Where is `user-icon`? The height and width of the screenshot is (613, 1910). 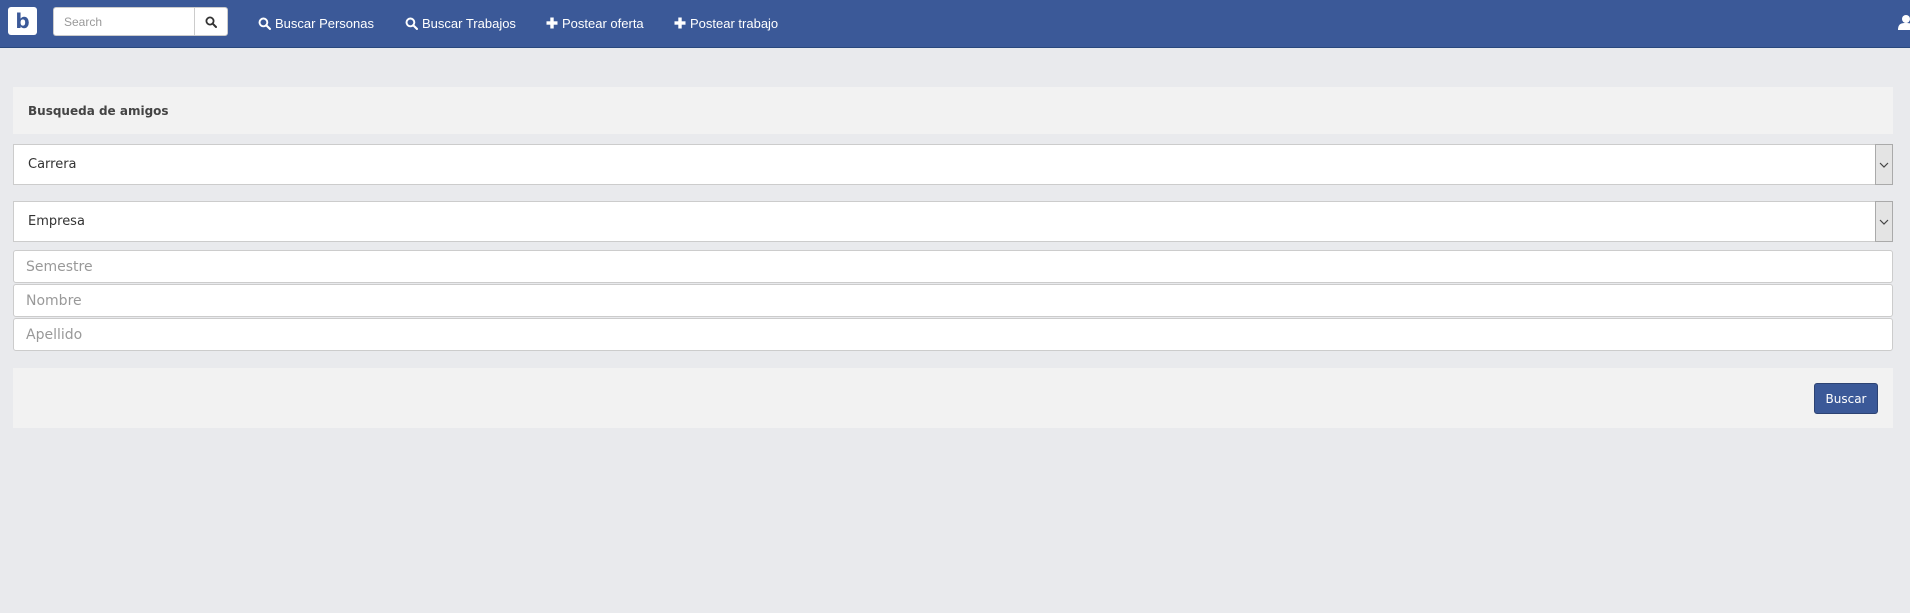
user-icon is located at coordinates (1904, 22).